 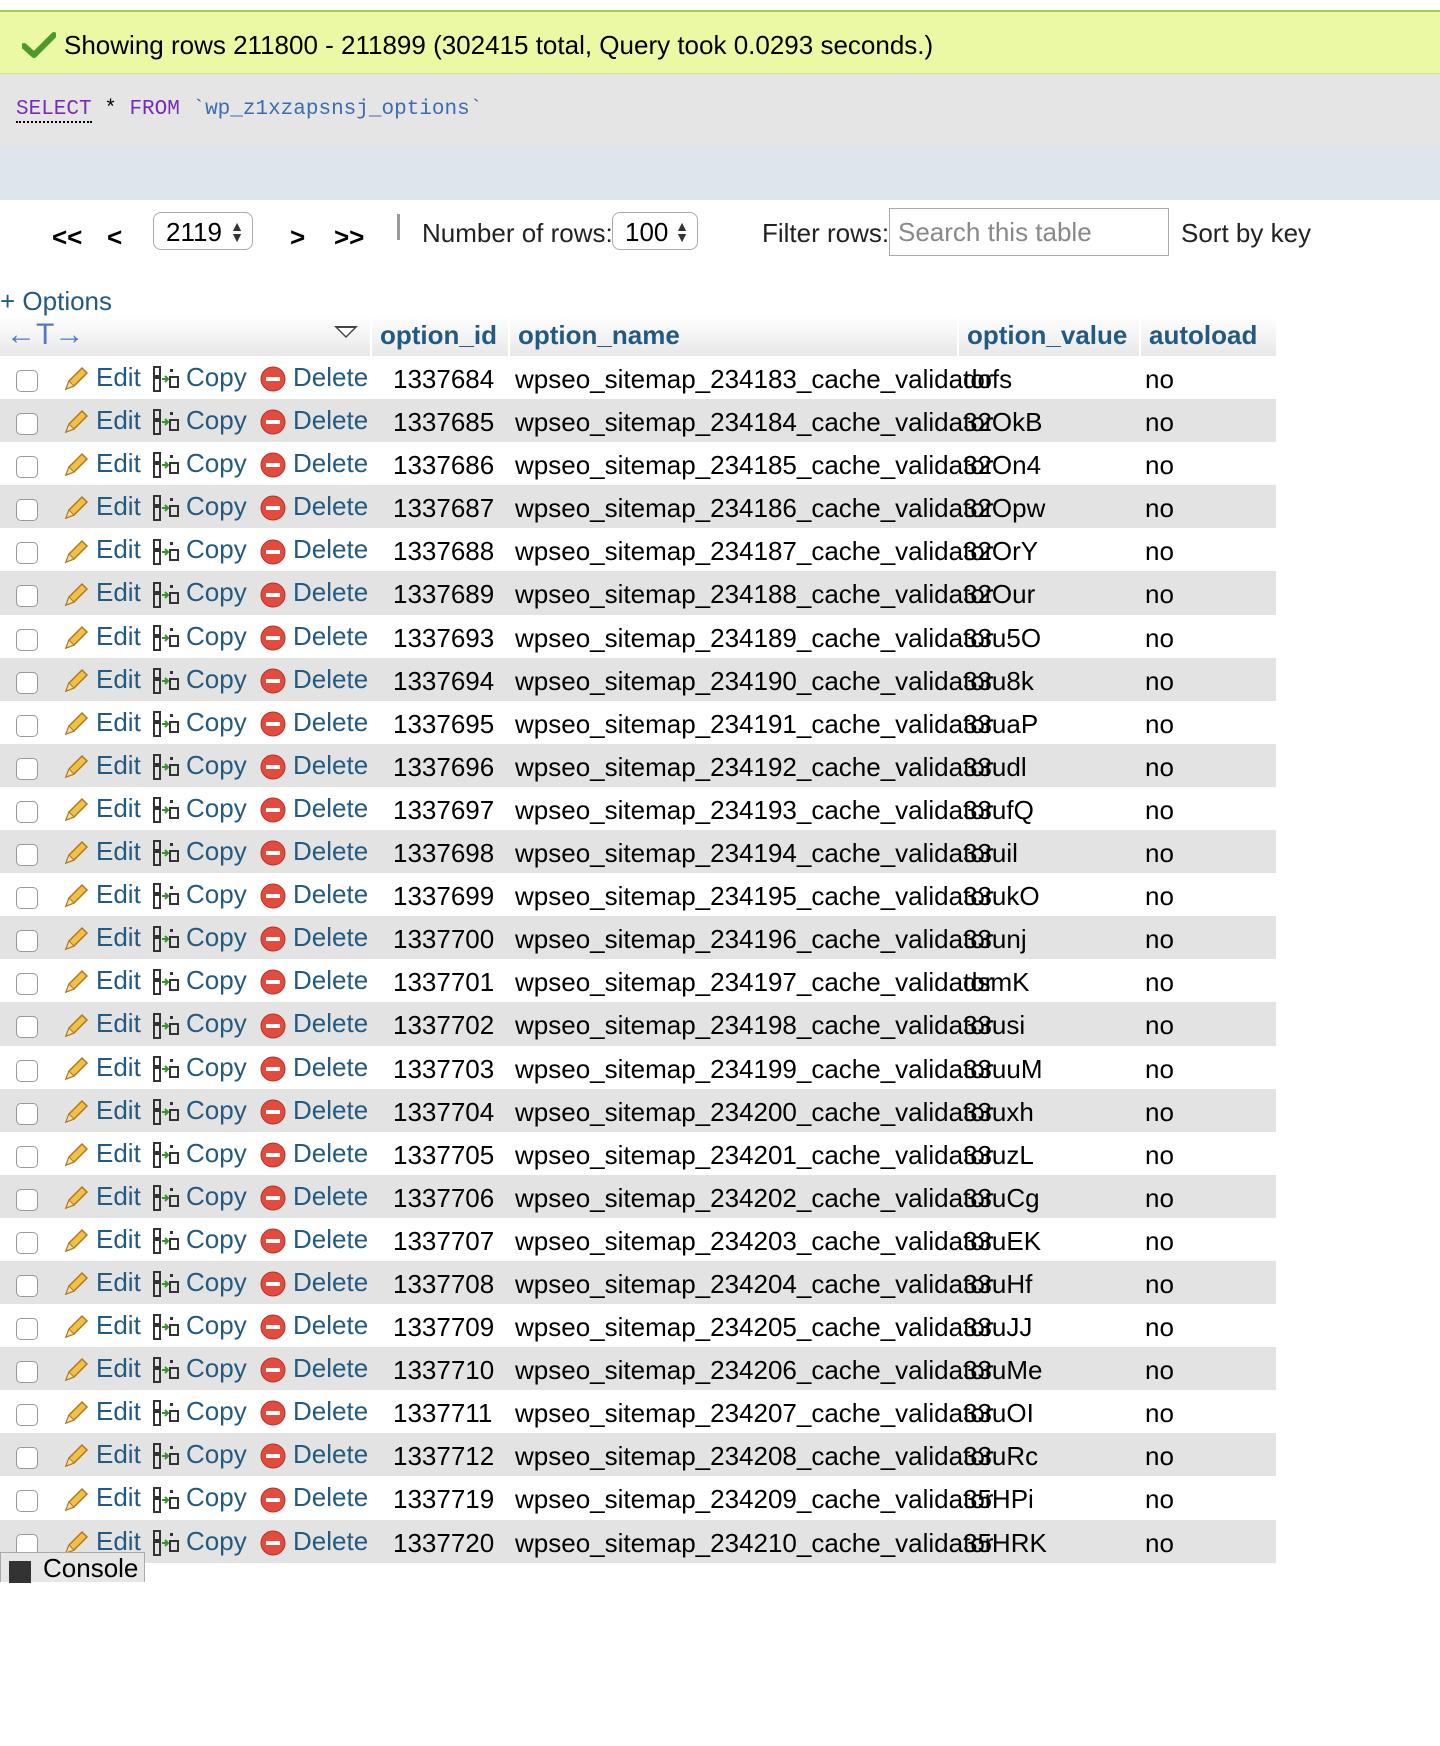 I want to click on page-select: 2119 ▲ ▼, so click(x=203, y=231).